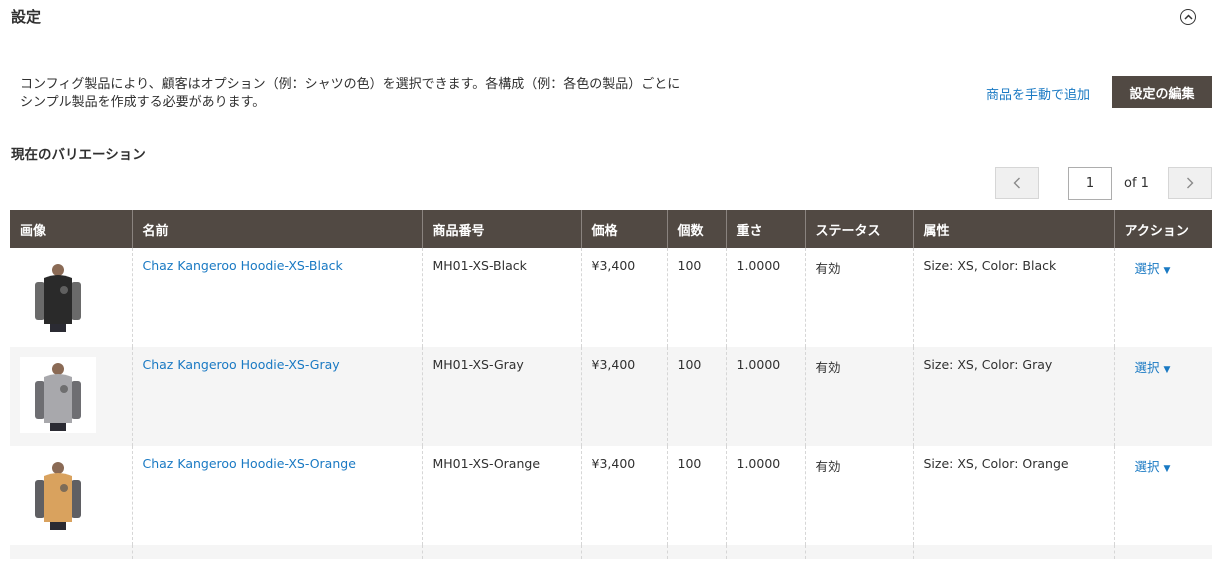  I want to click on intro-line-2: シンプル製品を作成する必要があります。, so click(143, 102).